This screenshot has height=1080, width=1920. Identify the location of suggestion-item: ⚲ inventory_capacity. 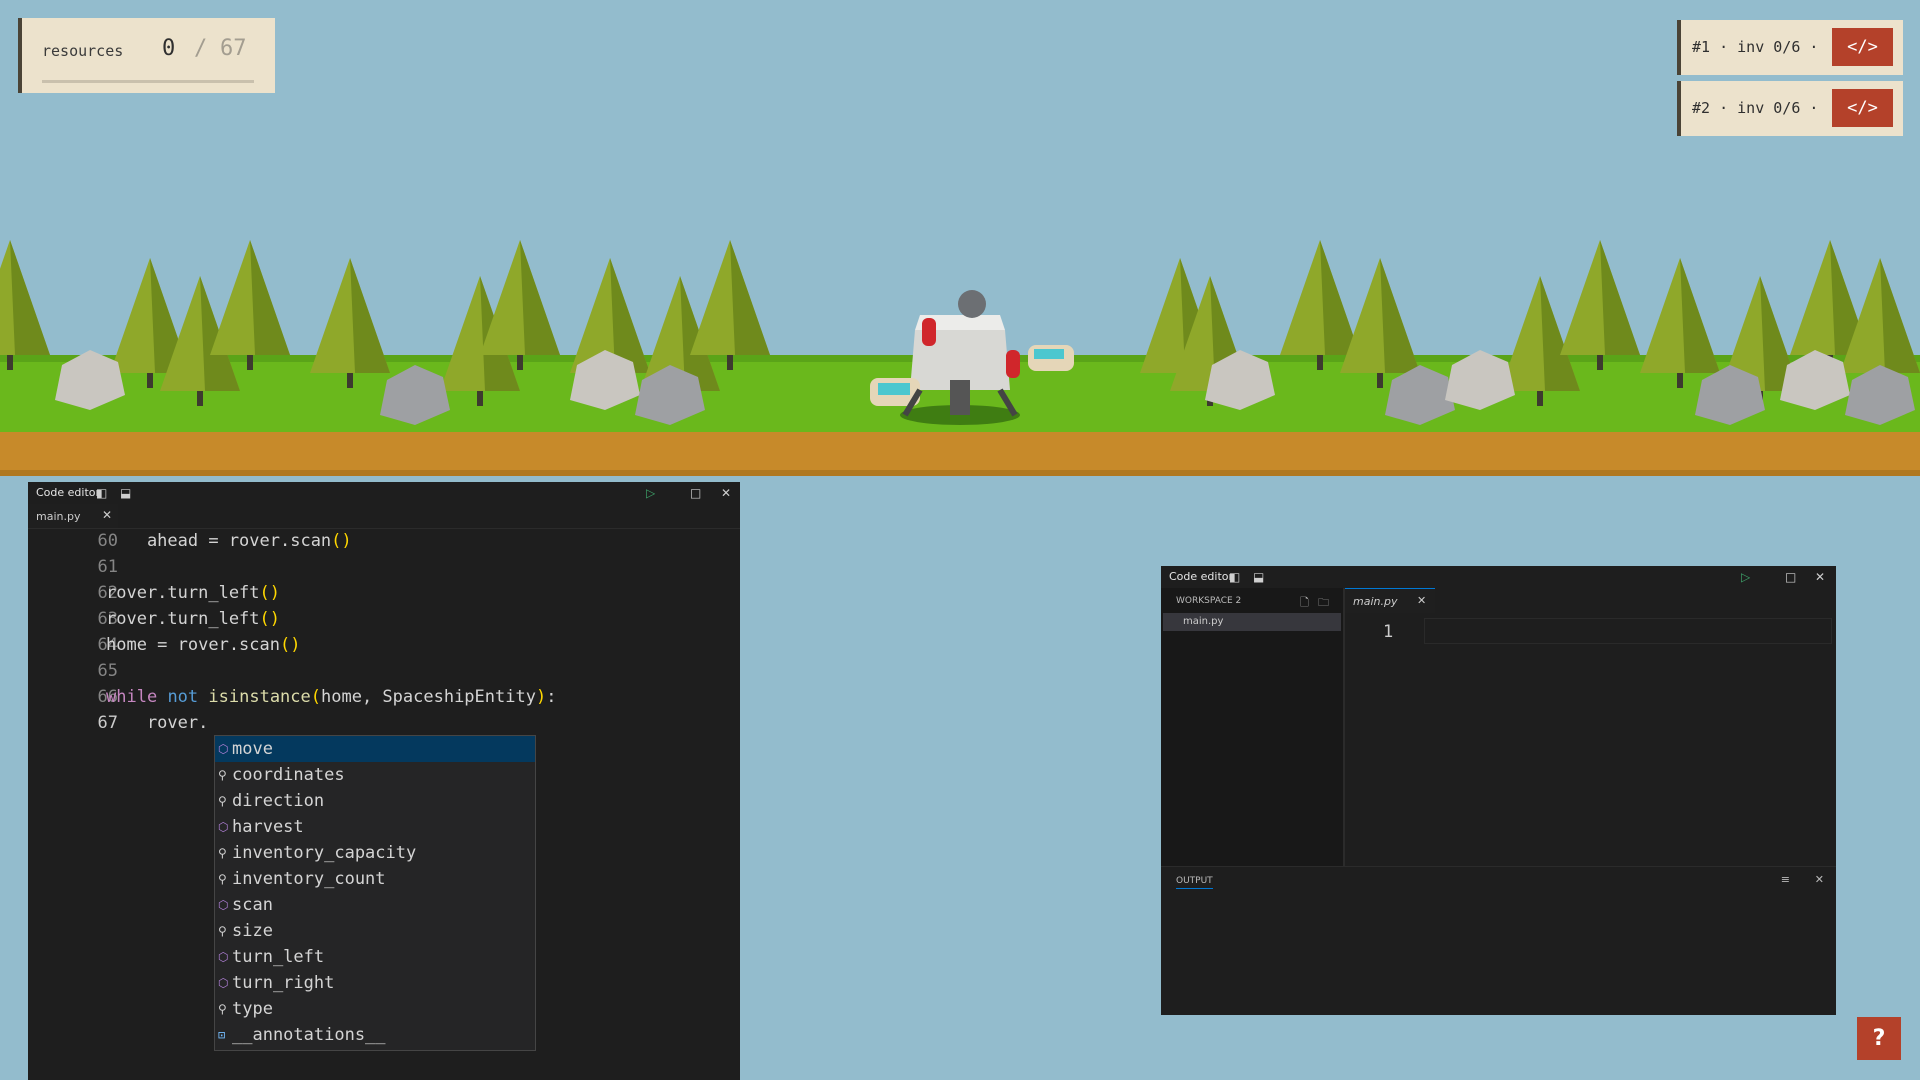
(375, 853).